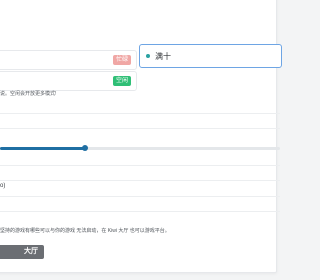 Image resolution: width=320 pixels, height=280 pixels. What do you see at coordinates (163, 56) in the screenshot?
I see `selected-card-label: 满十` at bounding box center [163, 56].